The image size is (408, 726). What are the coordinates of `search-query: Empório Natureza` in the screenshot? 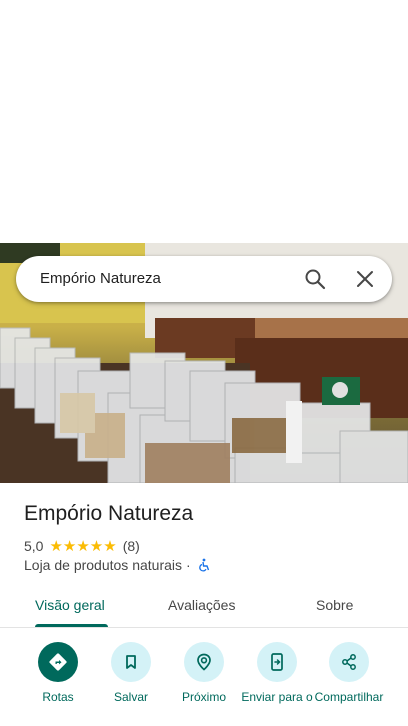 It's located at (100, 278).